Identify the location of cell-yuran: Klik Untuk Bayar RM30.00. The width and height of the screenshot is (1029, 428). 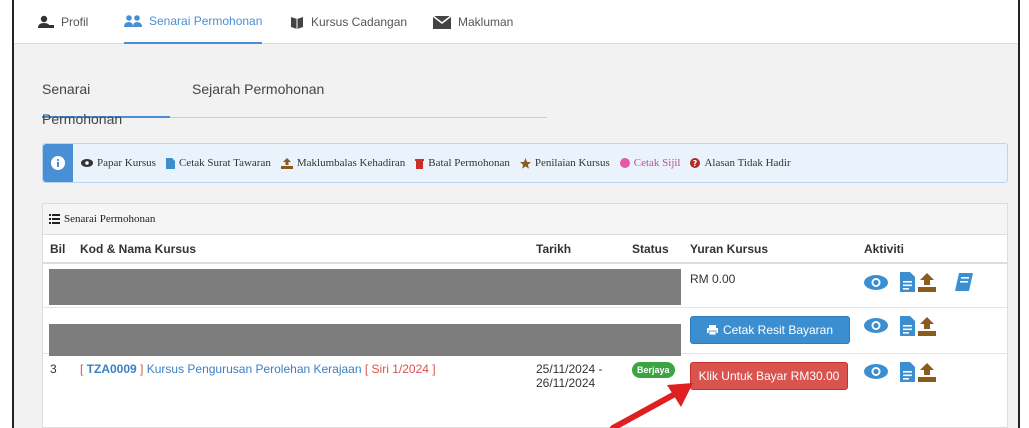
(770, 378).